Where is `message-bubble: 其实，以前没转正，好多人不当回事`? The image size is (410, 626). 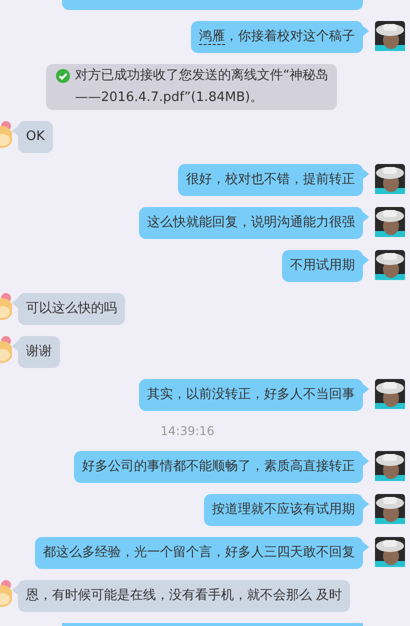 message-bubble: 其实，以前没转正，好多人不当回事 is located at coordinates (251, 395).